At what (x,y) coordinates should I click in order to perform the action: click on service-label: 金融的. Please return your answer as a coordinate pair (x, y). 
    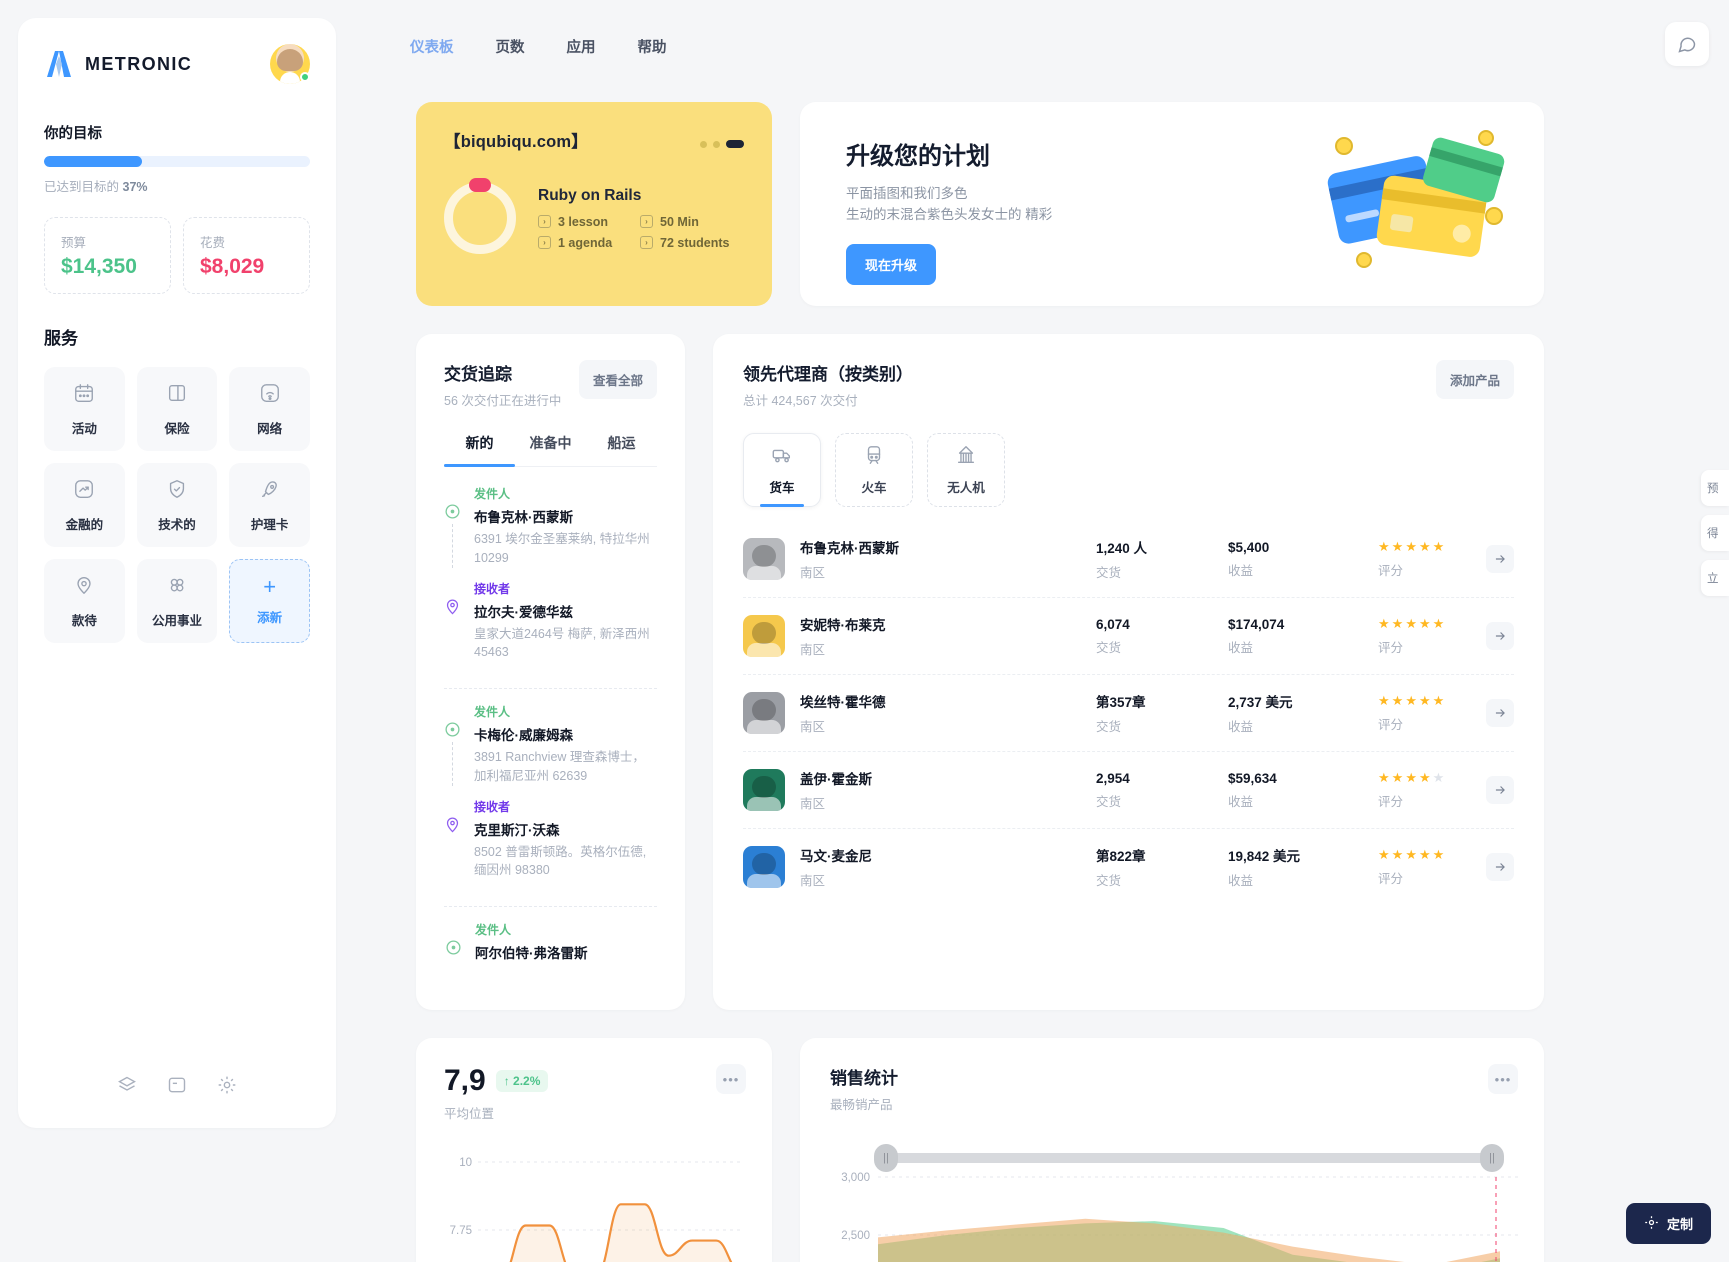
    Looking at the image, I should click on (84, 524).